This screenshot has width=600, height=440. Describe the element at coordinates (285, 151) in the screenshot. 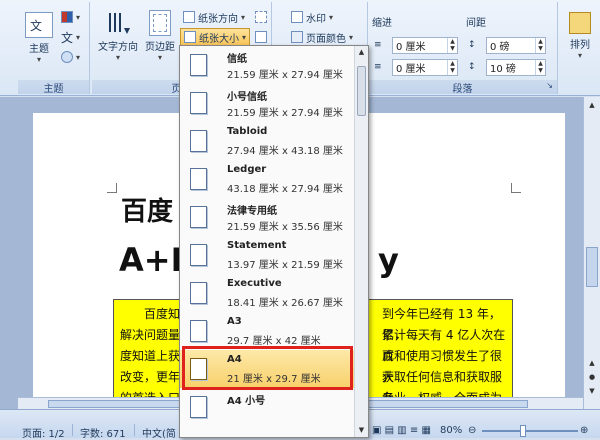

I see `paper-size-dimensions: 27.94 厘米 x 43.18 厘米` at that location.